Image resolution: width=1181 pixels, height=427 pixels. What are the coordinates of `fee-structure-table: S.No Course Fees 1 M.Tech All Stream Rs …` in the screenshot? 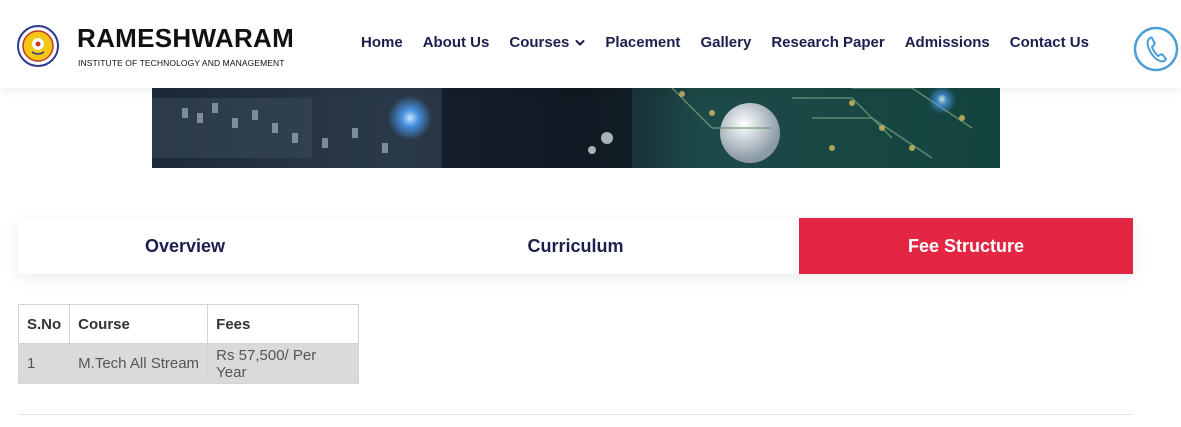 It's located at (188, 344).